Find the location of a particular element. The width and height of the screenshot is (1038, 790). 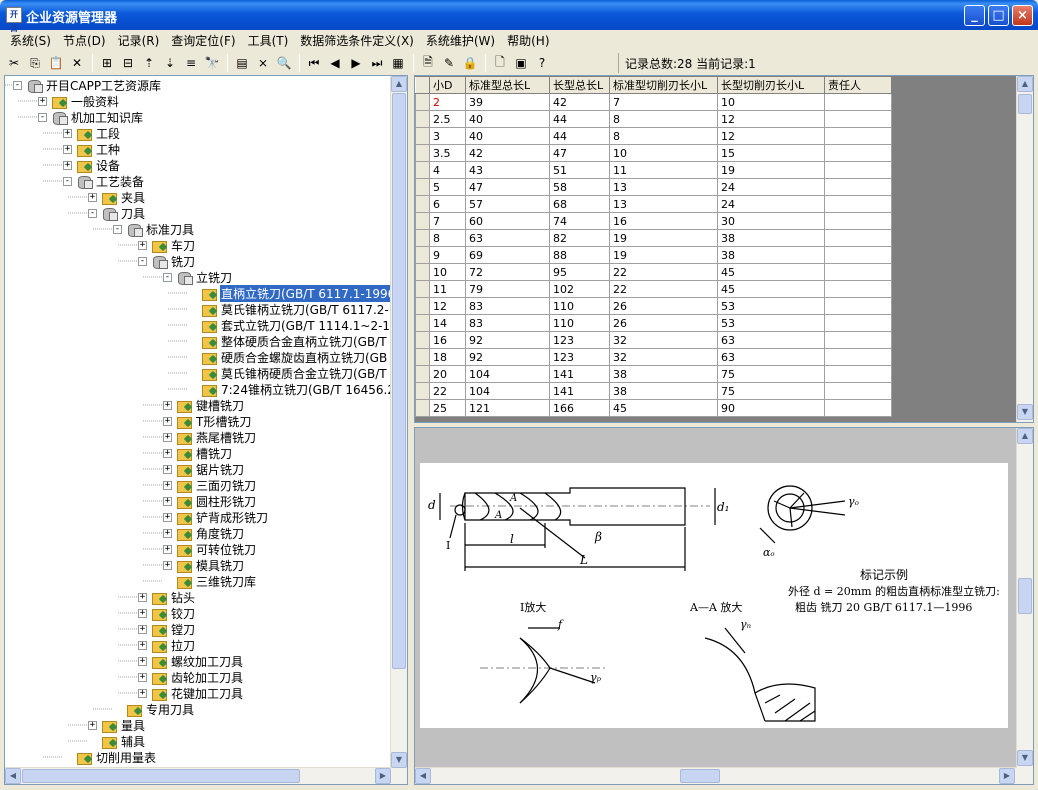

table-row: 2.5 40 44 8 12 is located at coordinates (653, 119).